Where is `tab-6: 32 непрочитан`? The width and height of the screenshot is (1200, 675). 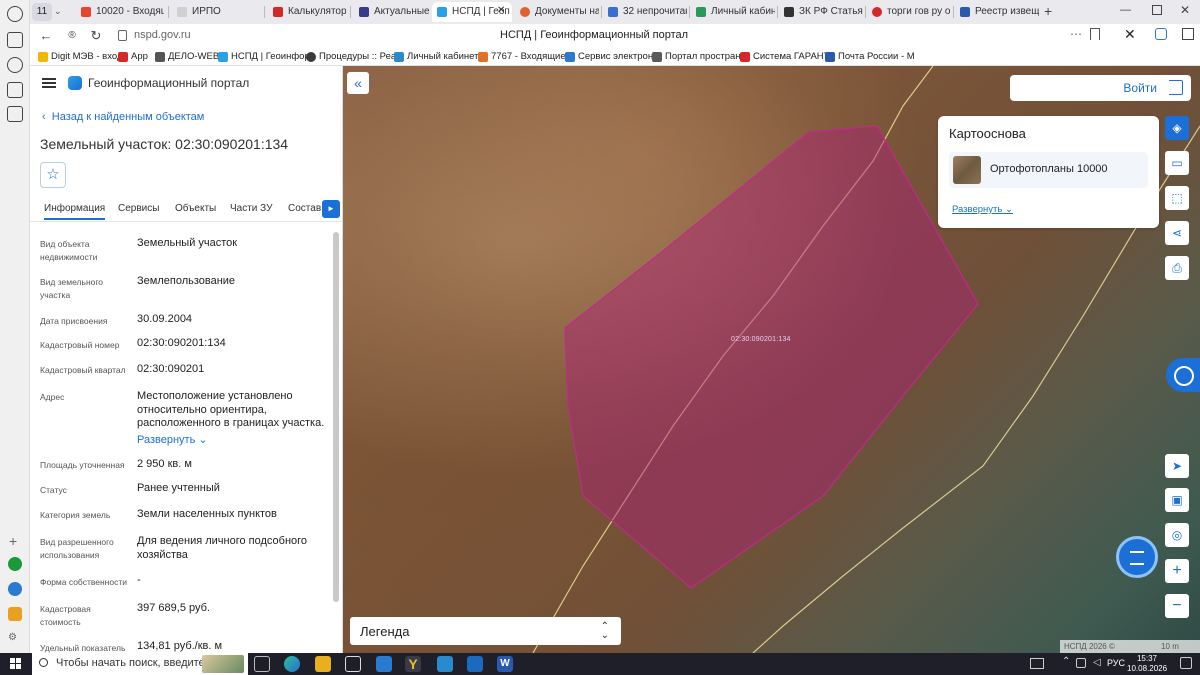 tab-6: 32 непрочитан is located at coordinates (645, 12).